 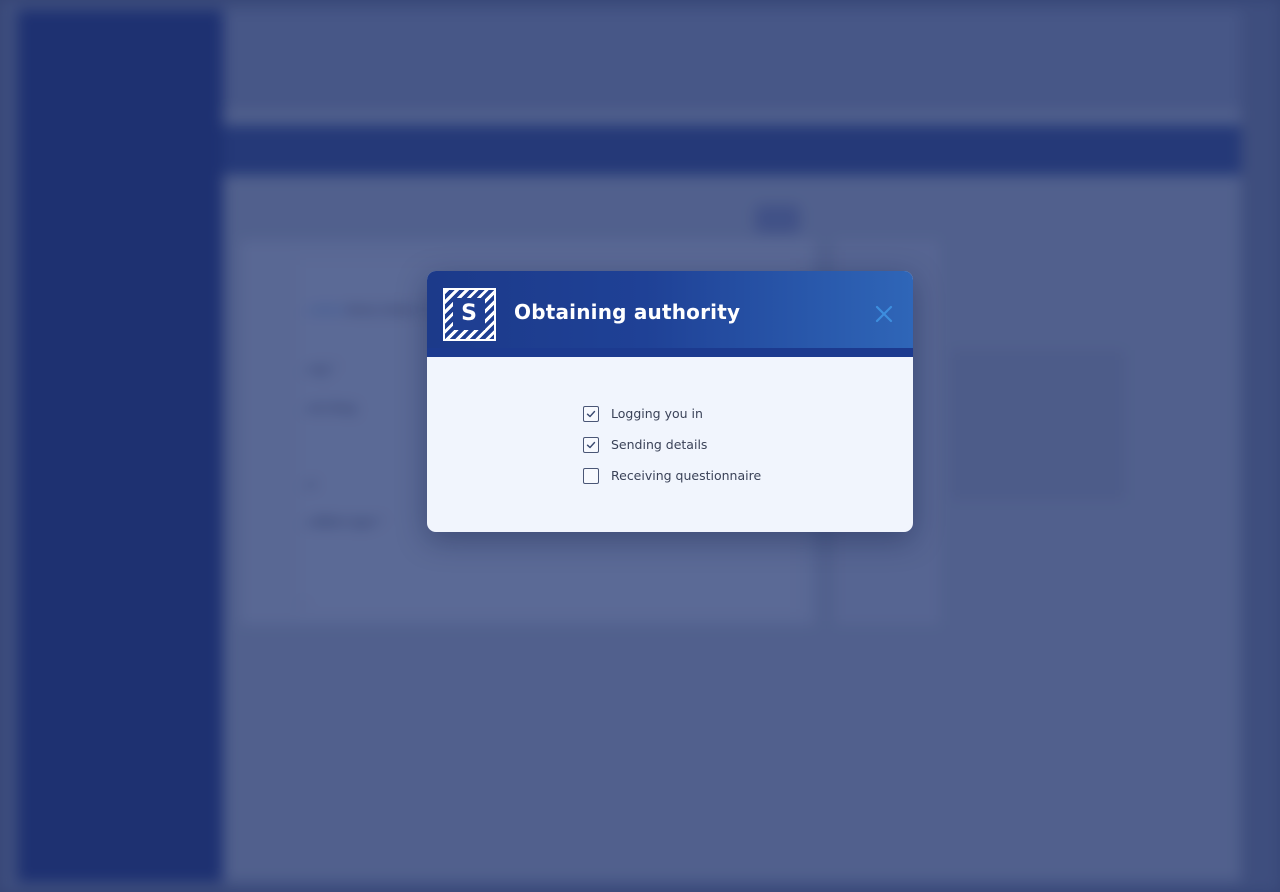 What do you see at coordinates (670, 352) in the screenshot?
I see `header-stripe` at bounding box center [670, 352].